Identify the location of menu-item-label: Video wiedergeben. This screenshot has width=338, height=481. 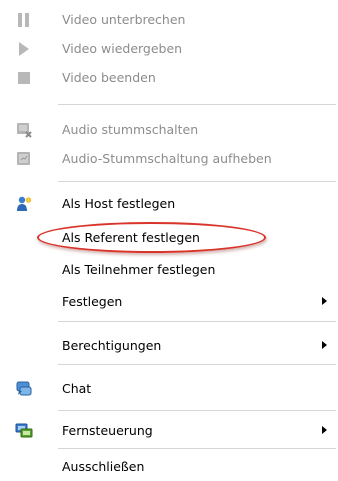
(122, 48).